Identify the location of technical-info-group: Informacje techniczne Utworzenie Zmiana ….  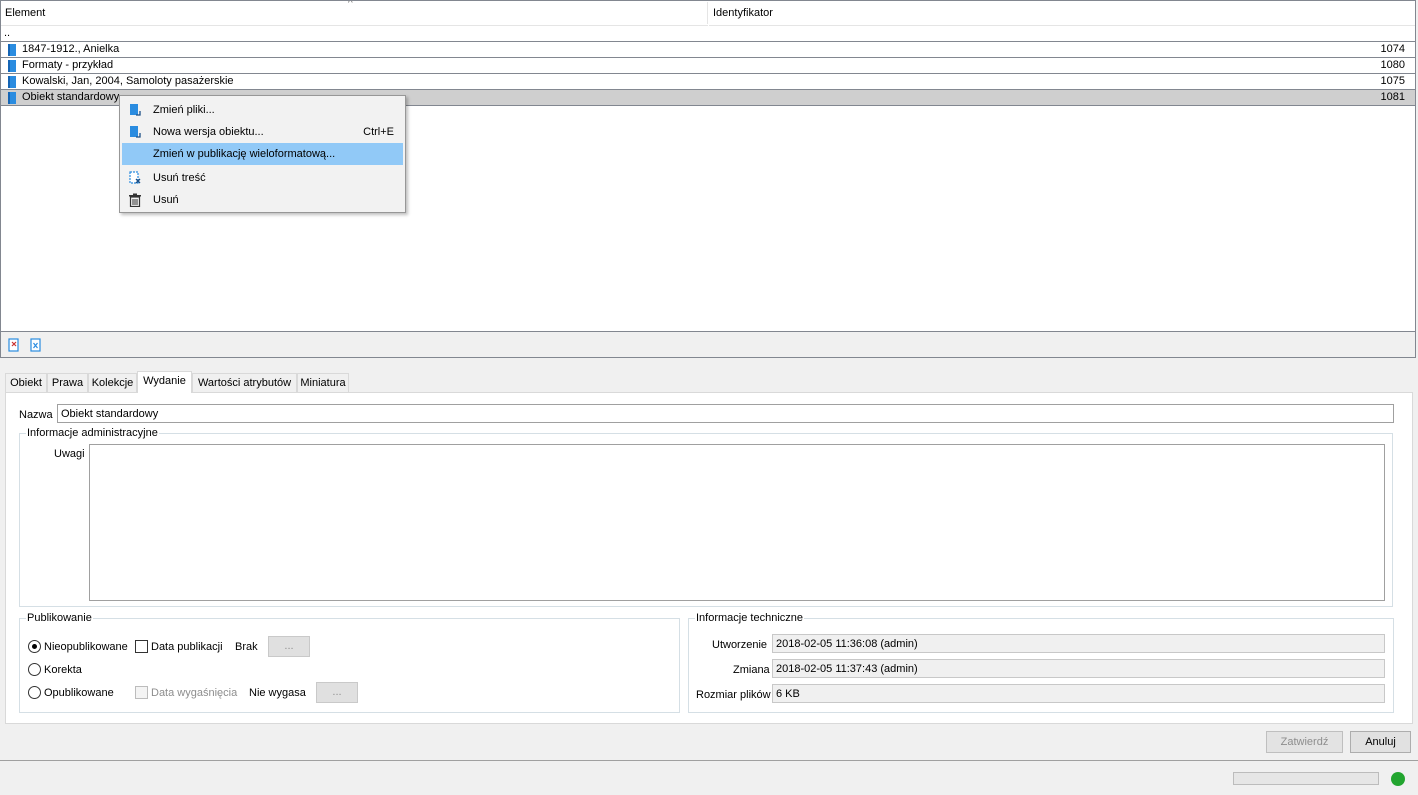
(1041, 662).